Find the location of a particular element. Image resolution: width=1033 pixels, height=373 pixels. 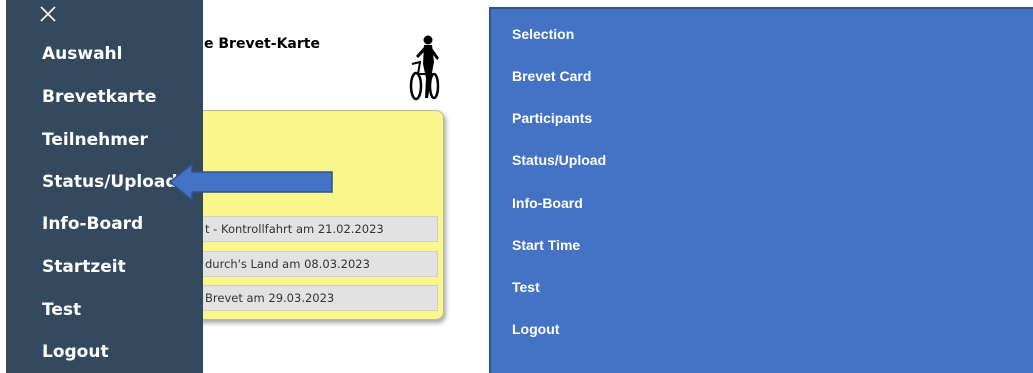

menu-item-info-board: Info-Board is located at coordinates (547, 203).